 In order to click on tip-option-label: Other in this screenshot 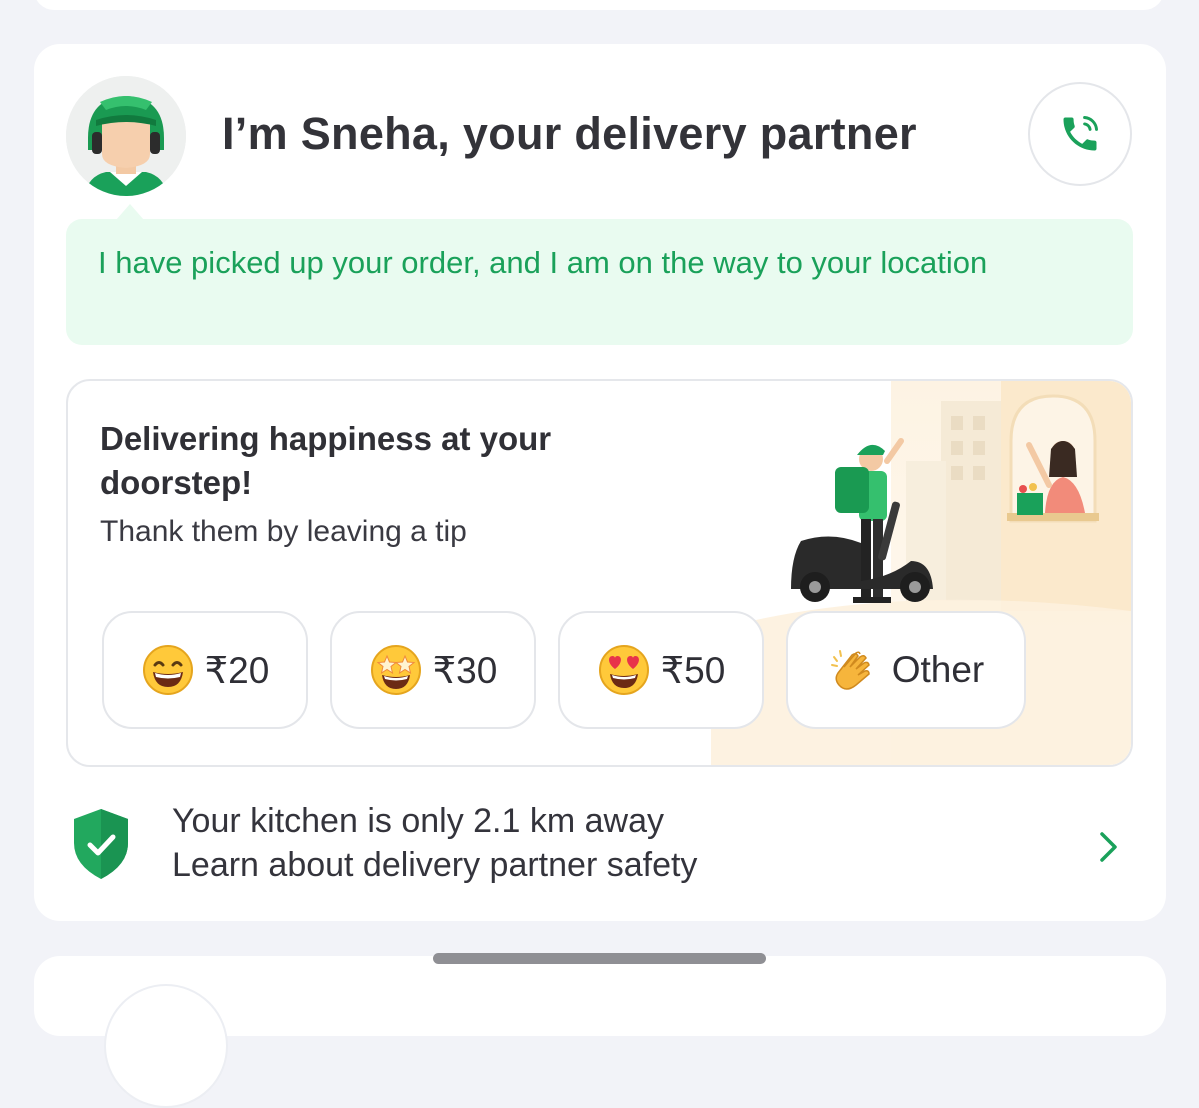, I will do `click(938, 669)`.